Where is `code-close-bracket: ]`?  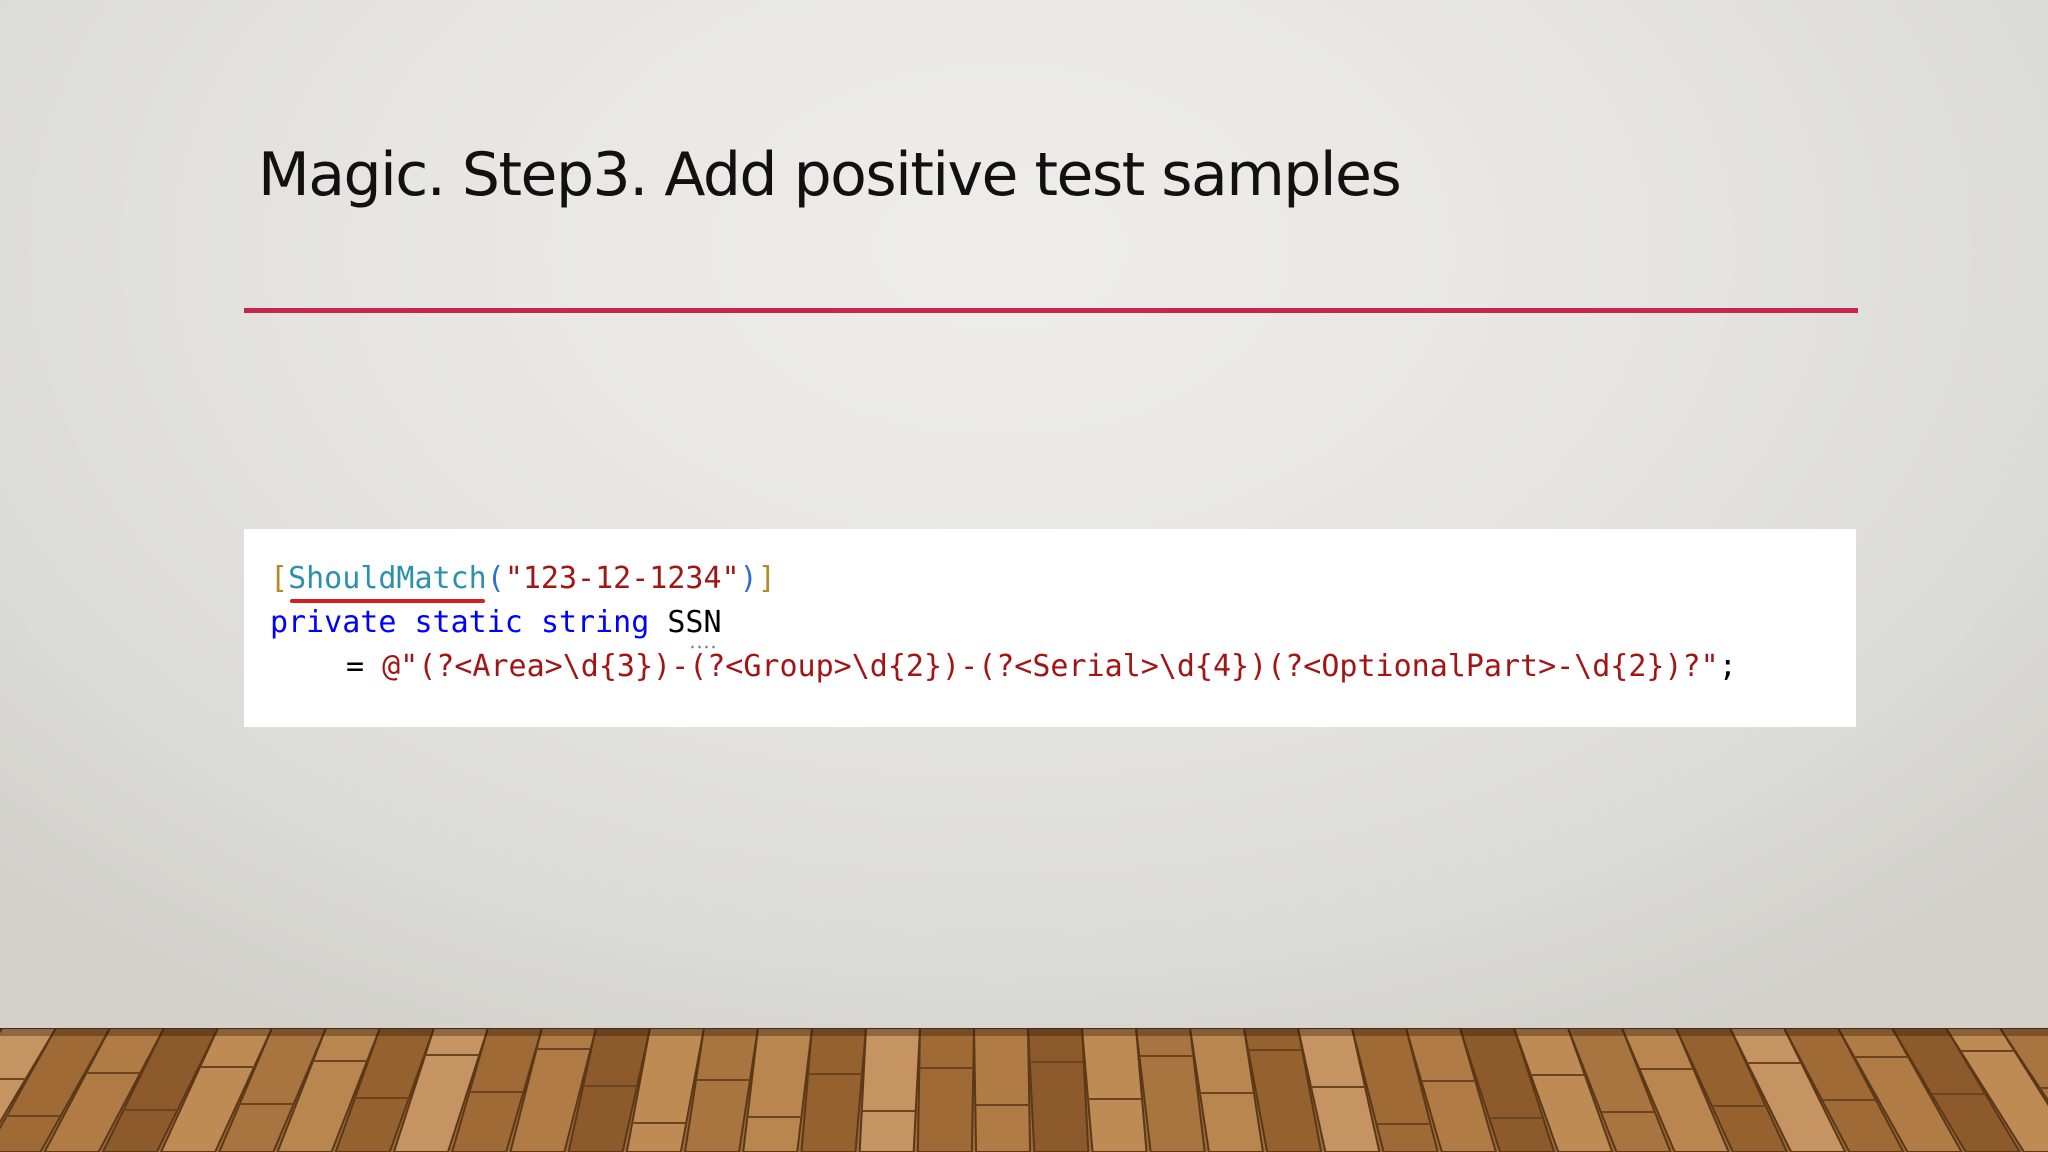 code-close-bracket: ] is located at coordinates (766, 578).